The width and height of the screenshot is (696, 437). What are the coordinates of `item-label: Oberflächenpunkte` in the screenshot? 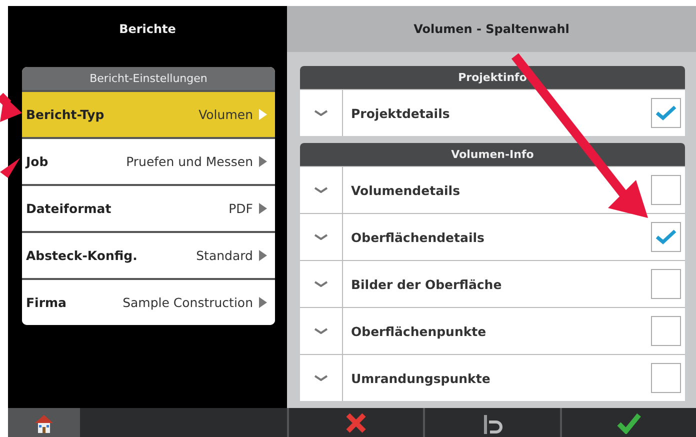 It's located at (418, 331).